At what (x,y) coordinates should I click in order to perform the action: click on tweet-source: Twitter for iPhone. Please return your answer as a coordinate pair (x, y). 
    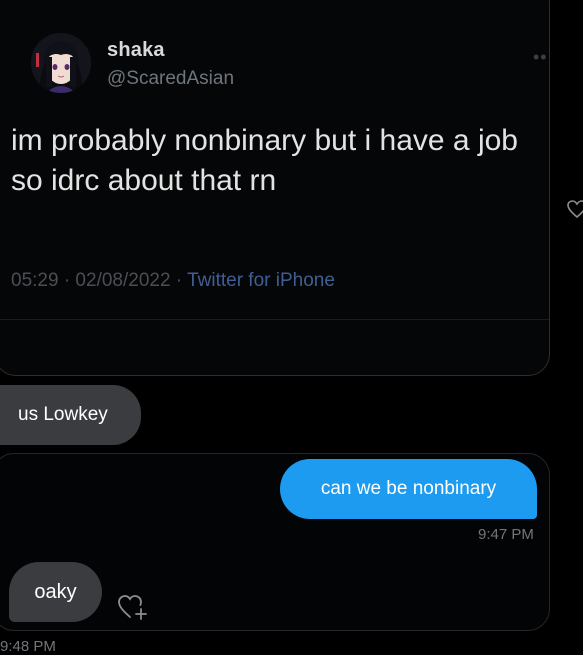
    Looking at the image, I should click on (261, 280).